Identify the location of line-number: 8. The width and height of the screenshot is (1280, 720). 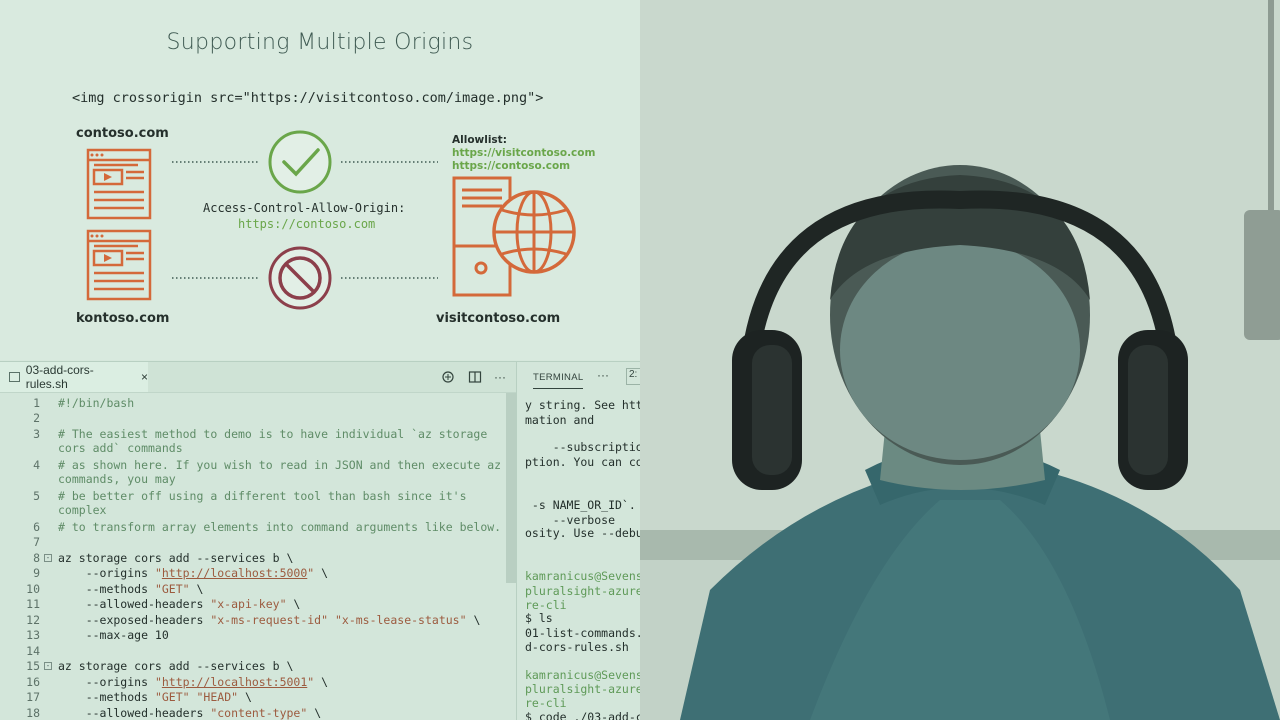
(36, 558).